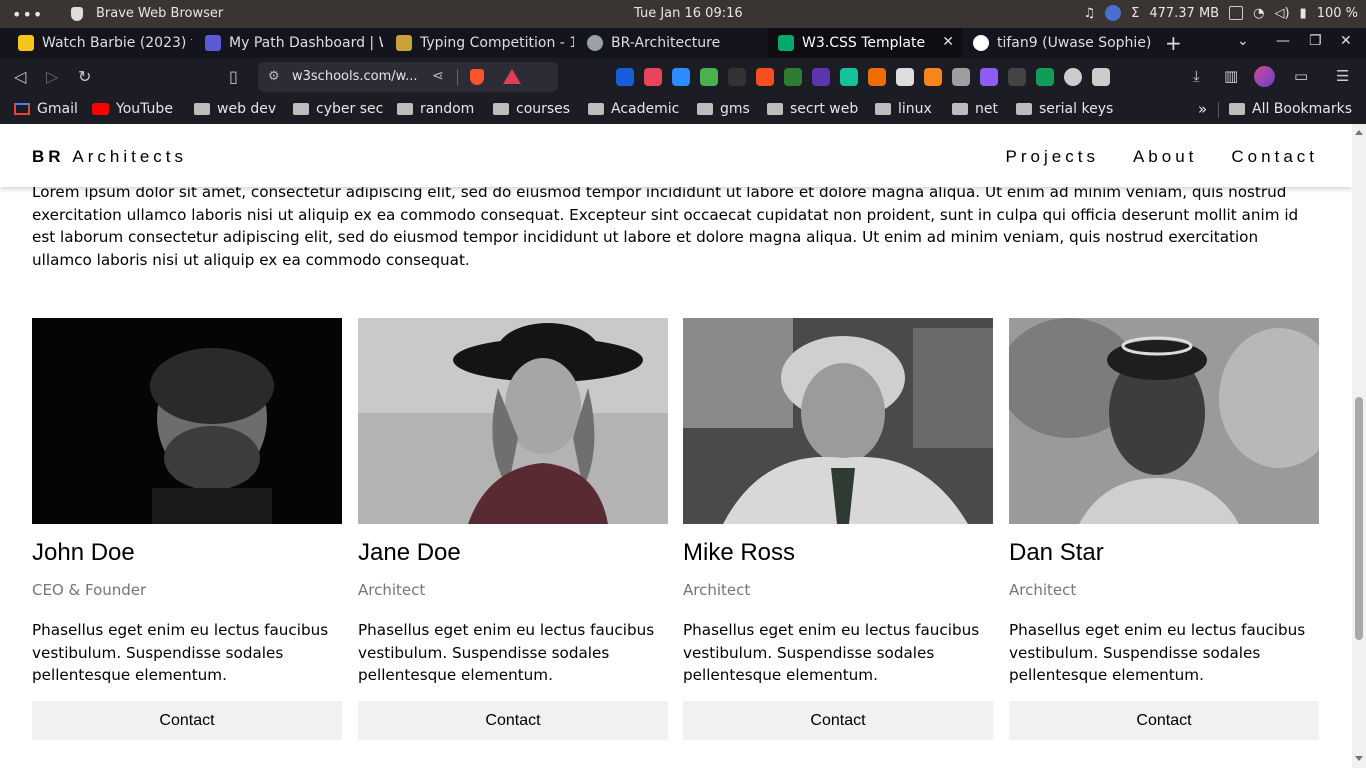 This screenshot has height=768, width=1366. I want to click on bookmark-youtube: YouTube, so click(132, 109).